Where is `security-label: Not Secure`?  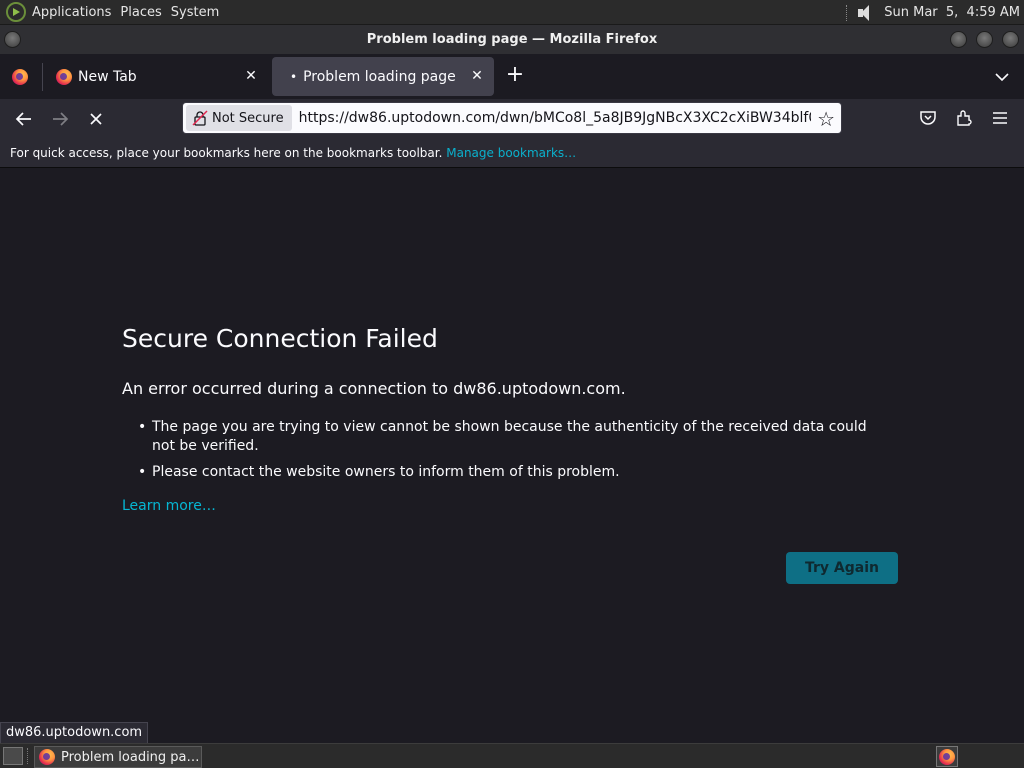 security-label: Not Secure is located at coordinates (248, 118).